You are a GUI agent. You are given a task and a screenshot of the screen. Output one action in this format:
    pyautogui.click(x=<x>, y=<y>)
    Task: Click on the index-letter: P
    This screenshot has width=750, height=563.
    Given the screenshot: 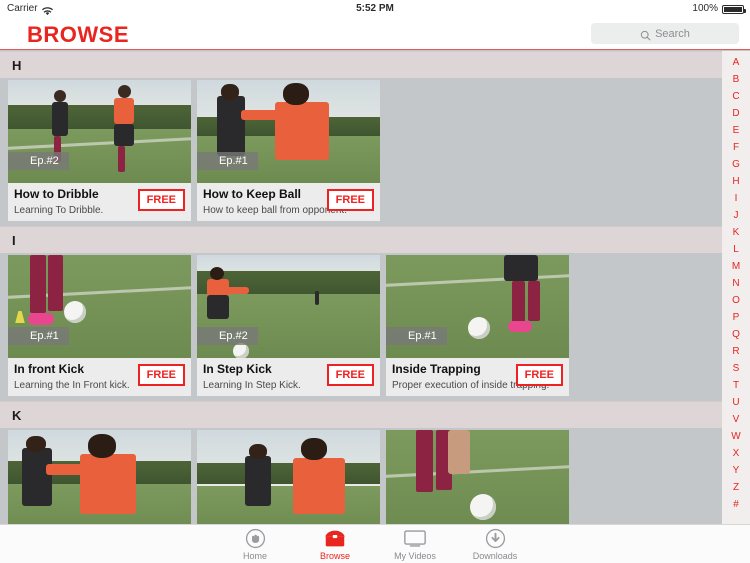 What is the action you would take?
    pyautogui.click(x=736, y=317)
    